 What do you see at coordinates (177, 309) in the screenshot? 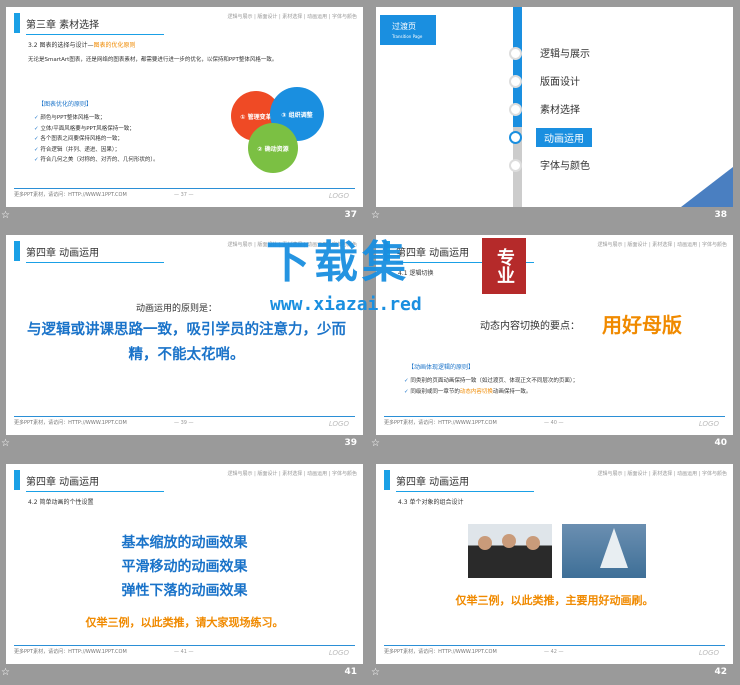
I see `lead-text: 动画运用的原则是：` at bounding box center [177, 309].